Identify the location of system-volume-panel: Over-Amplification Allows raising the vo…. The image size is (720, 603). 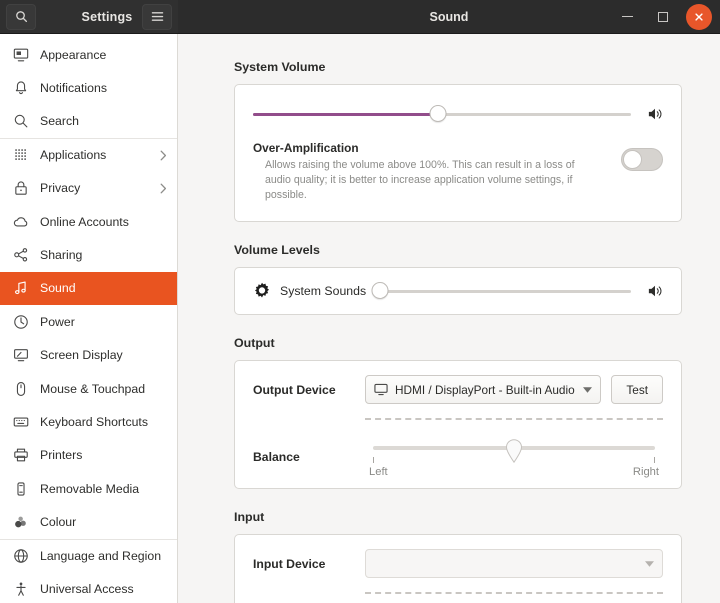
(458, 153).